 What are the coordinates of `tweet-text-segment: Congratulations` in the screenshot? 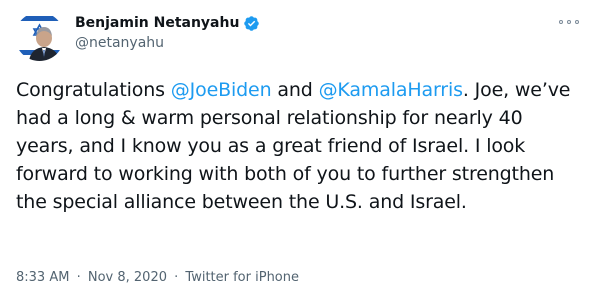 It's located at (93, 90).